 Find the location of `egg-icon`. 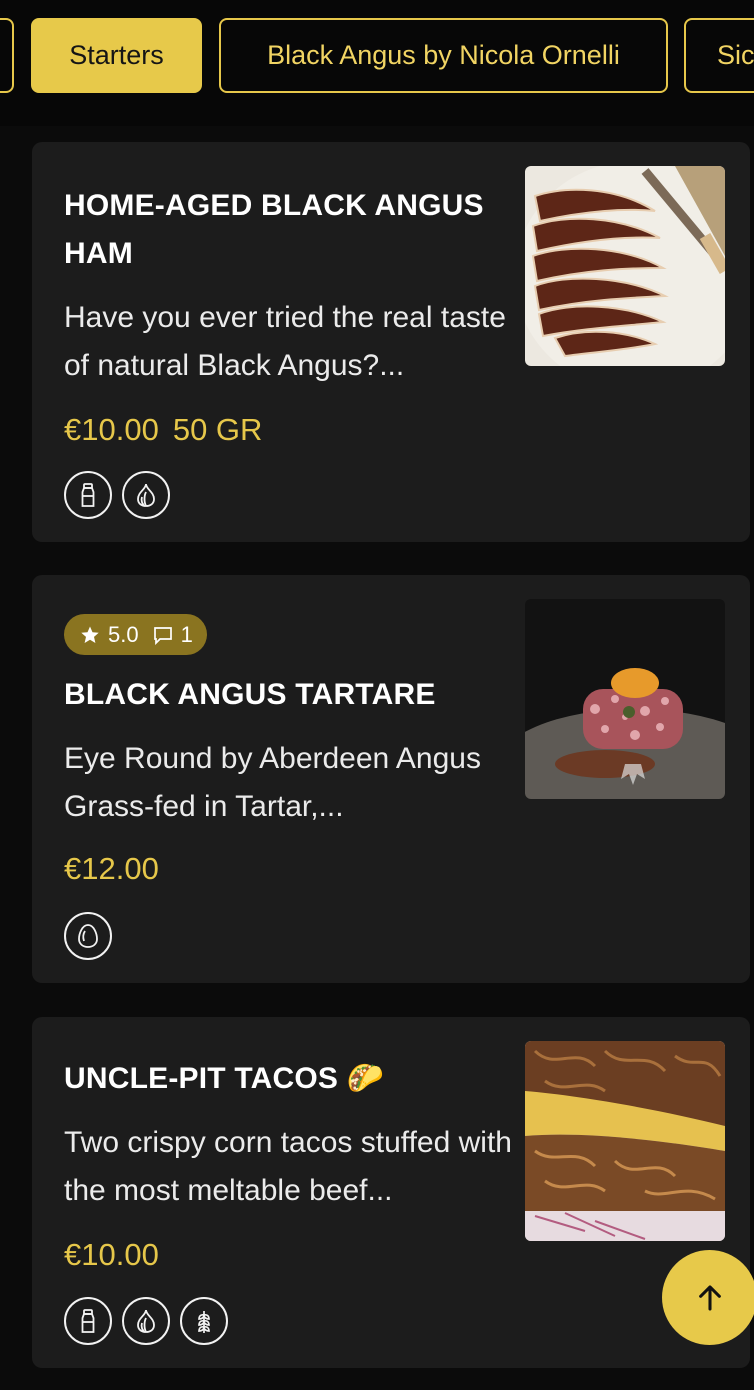

egg-icon is located at coordinates (88, 936).